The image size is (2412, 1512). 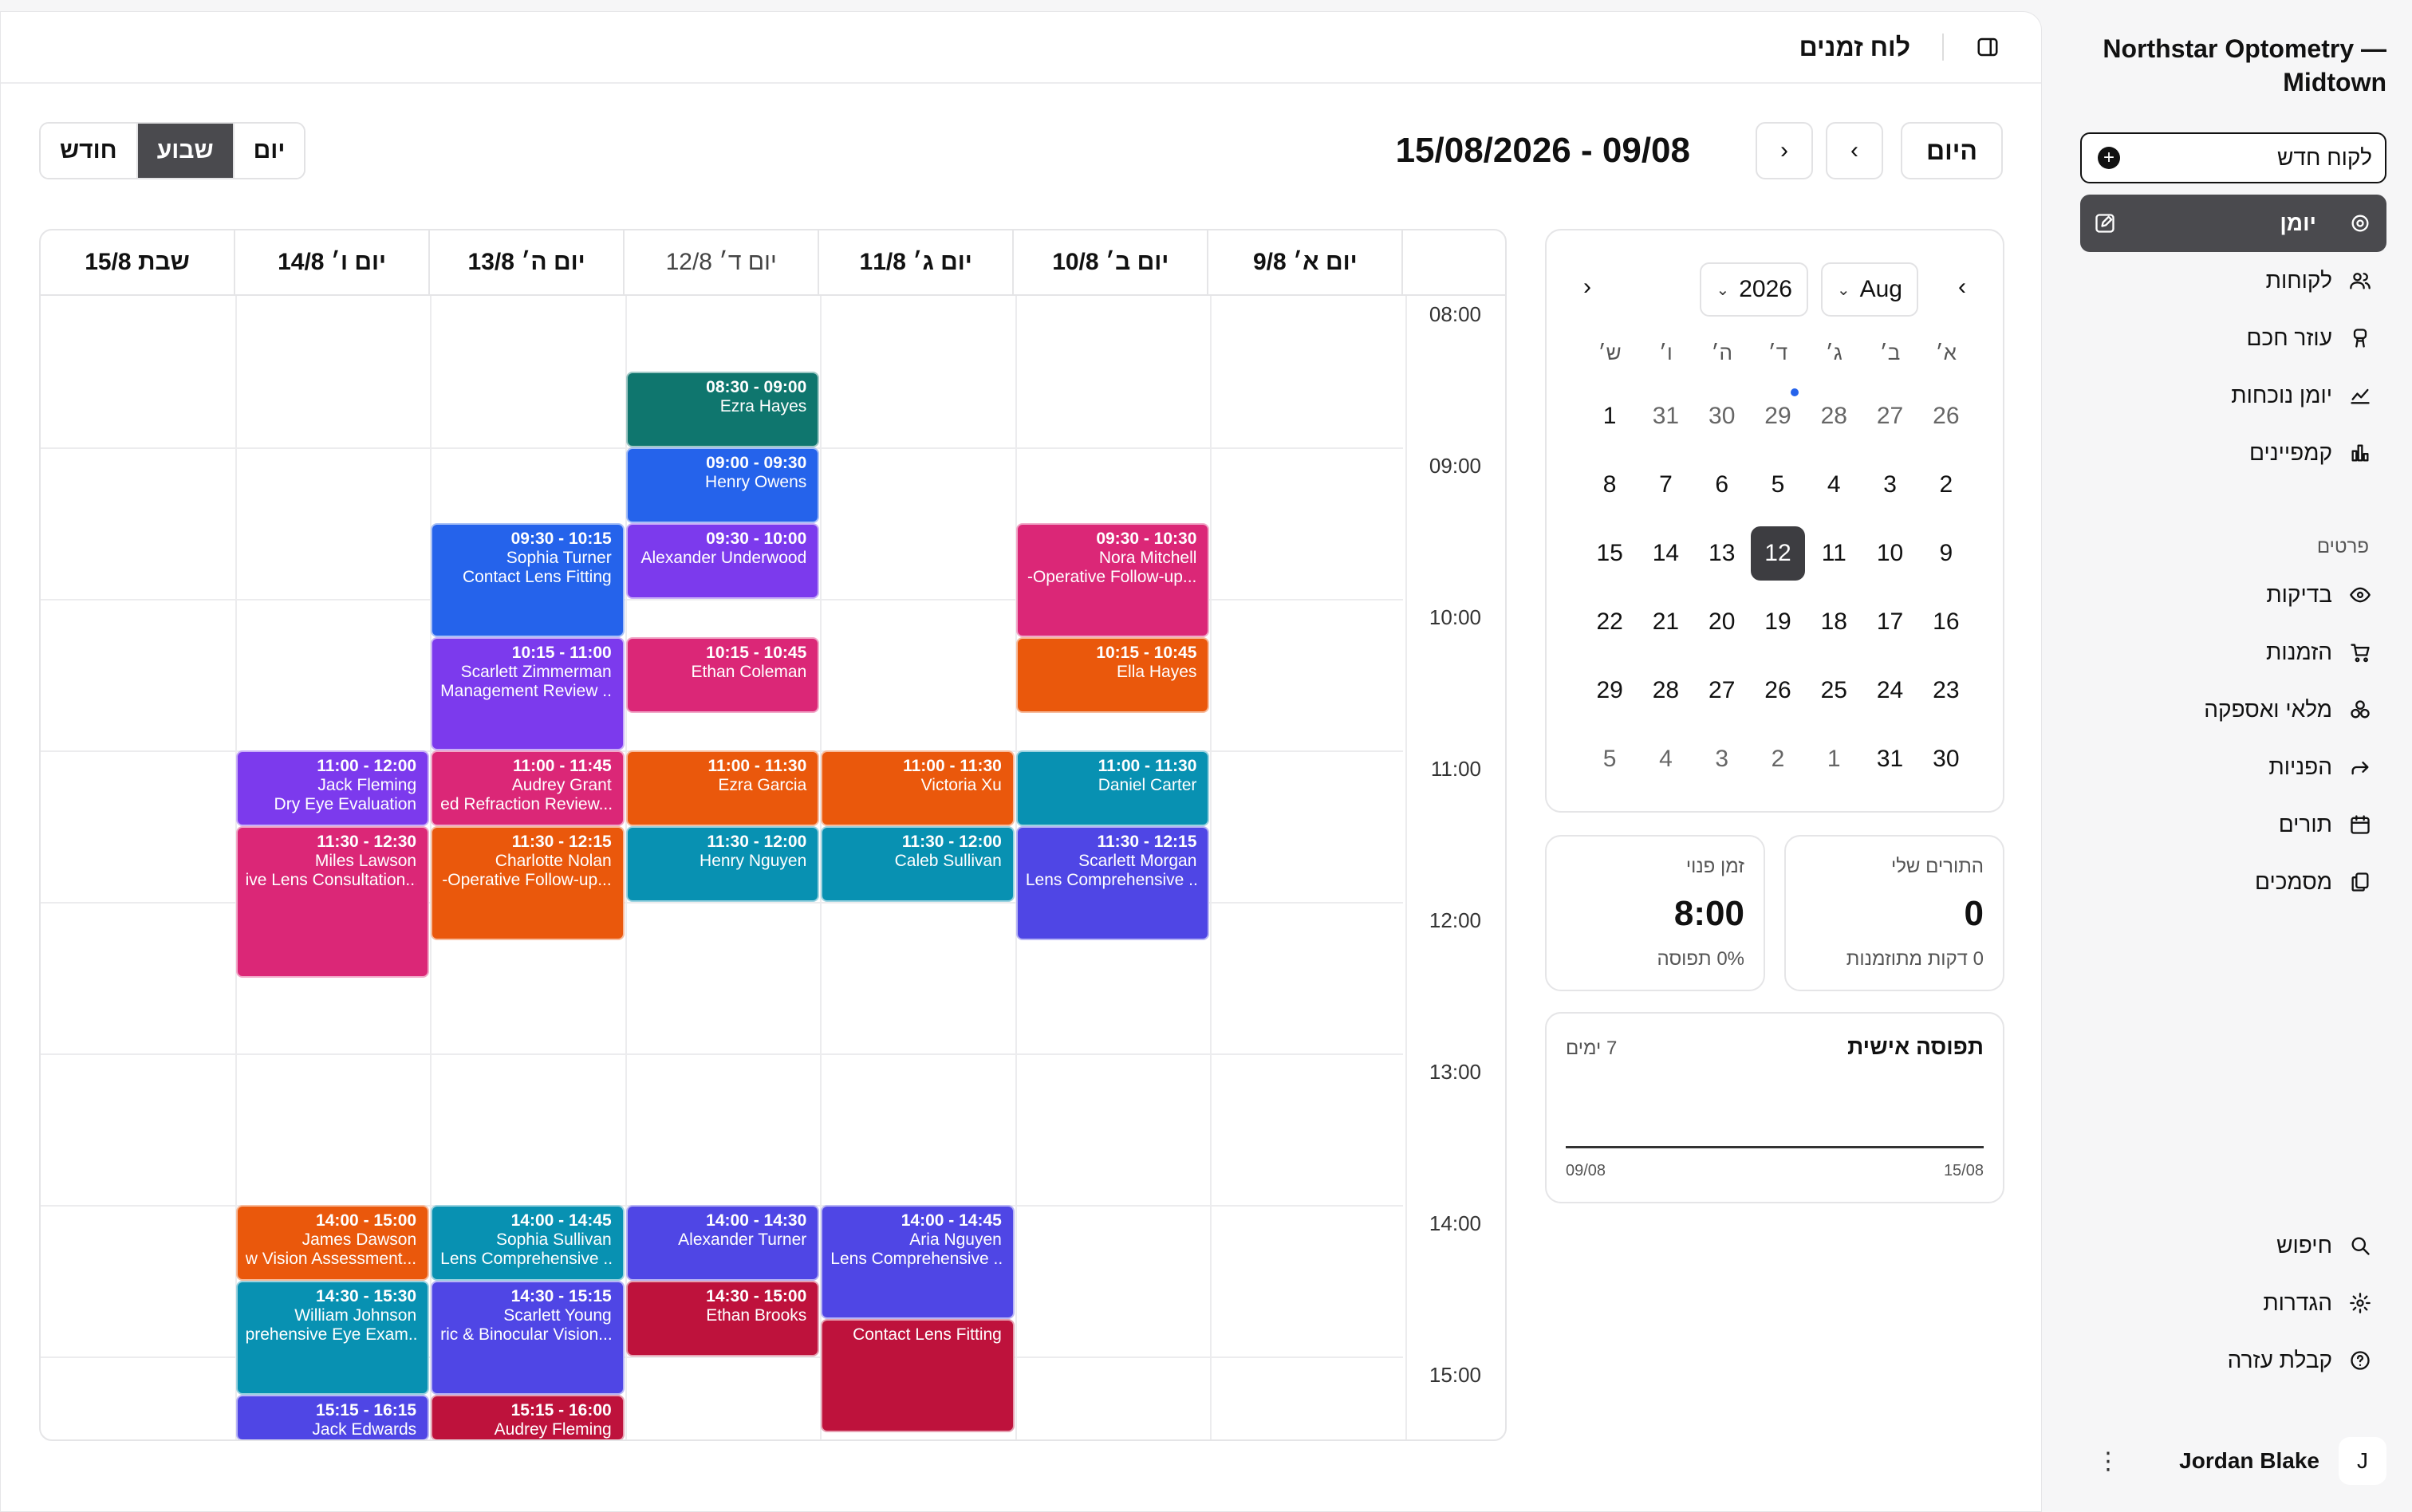 What do you see at coordinates (1889, 690) in the screenshot?
I see `mini-calendar-day: 24` at bounding box center [1889, 690].